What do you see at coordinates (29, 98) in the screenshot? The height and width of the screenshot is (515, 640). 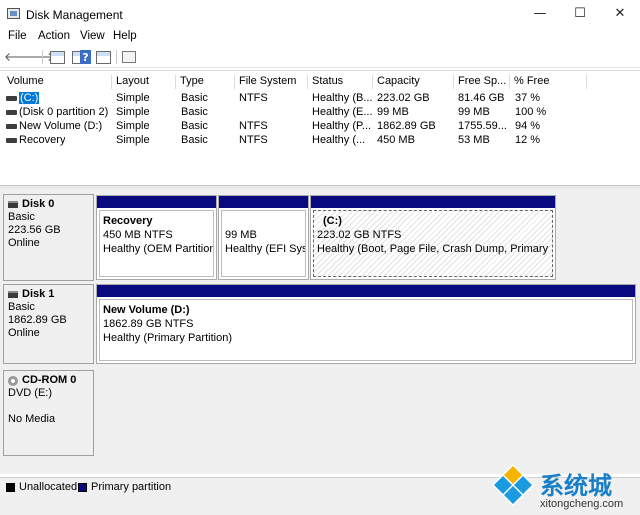 I see `volume-name: (C:)` at bounding box center [29, 98].